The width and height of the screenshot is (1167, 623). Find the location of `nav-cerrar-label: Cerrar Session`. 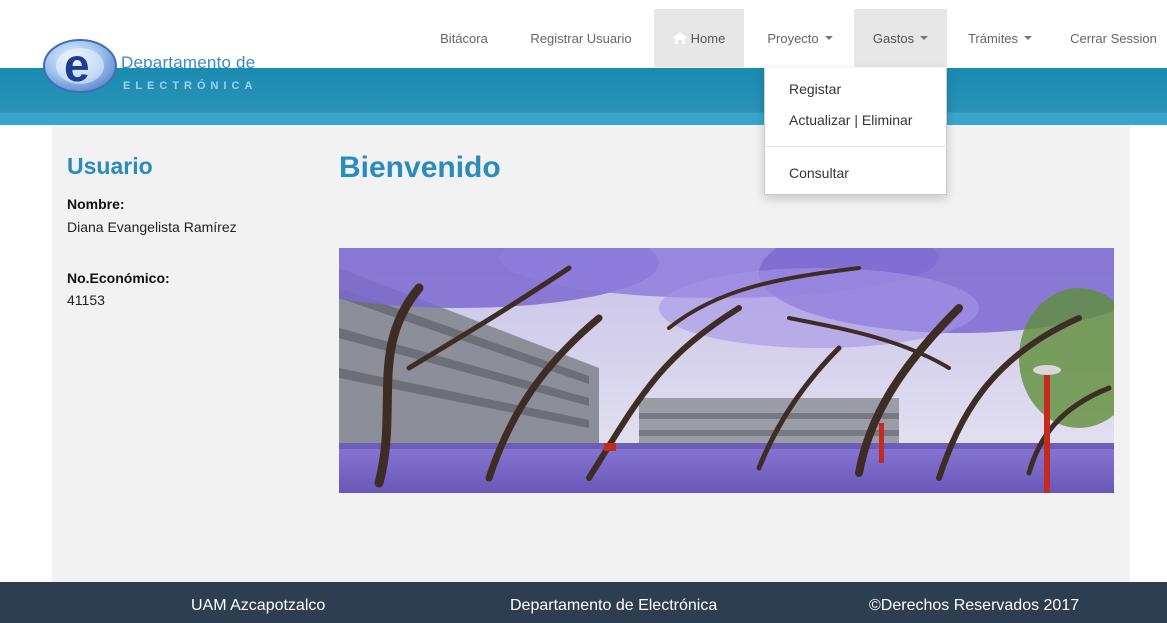

nav-cerrar-label: Cerrar Session is located at coordinates (1113, 38).